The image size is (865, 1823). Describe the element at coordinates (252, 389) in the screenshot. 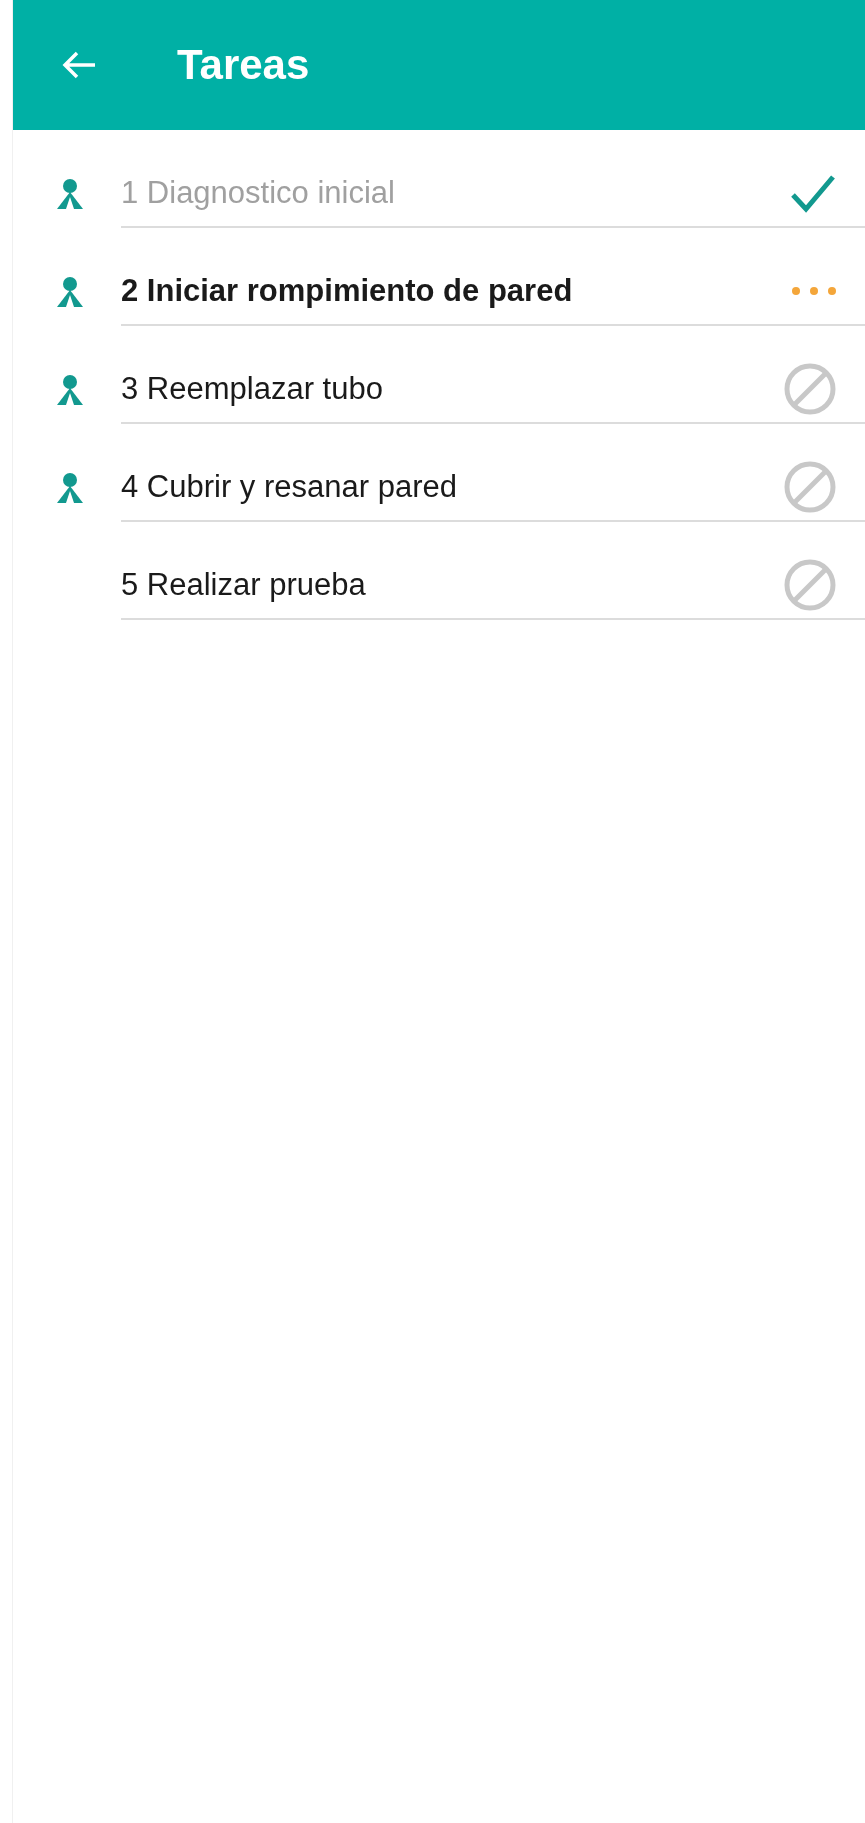

I see `task-label: 3 Reemplazar tubo` at that location.